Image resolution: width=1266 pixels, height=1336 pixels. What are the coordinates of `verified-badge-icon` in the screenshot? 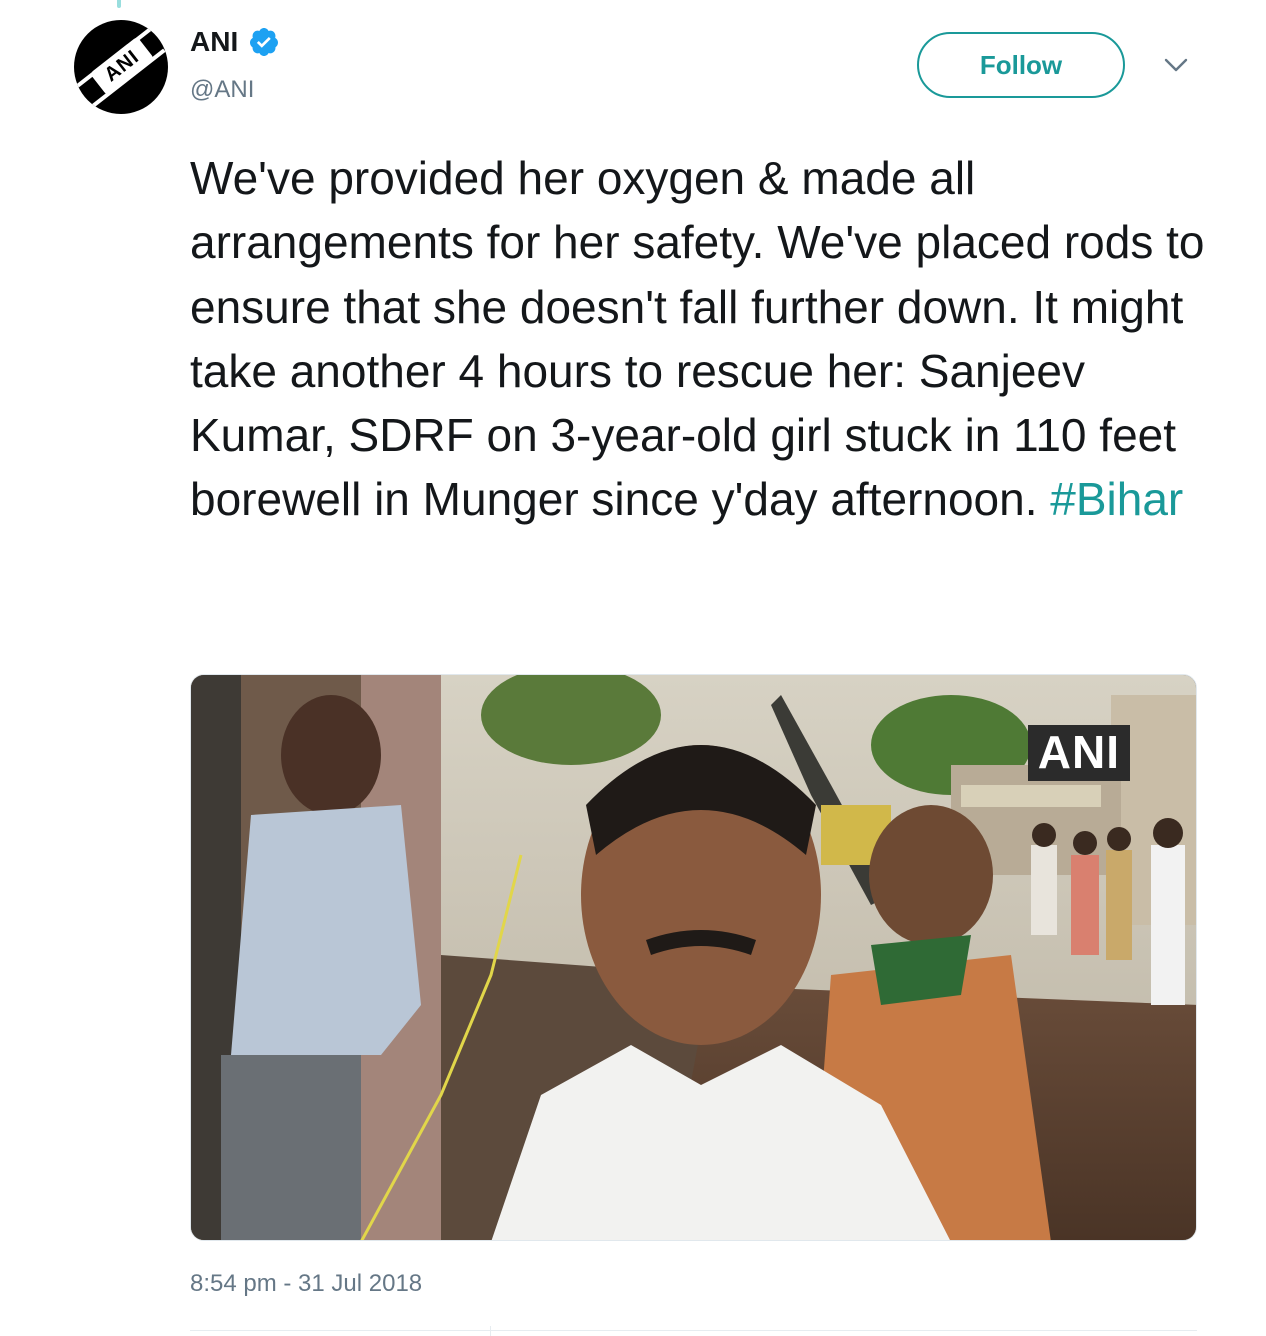 It's located at (264, 42).